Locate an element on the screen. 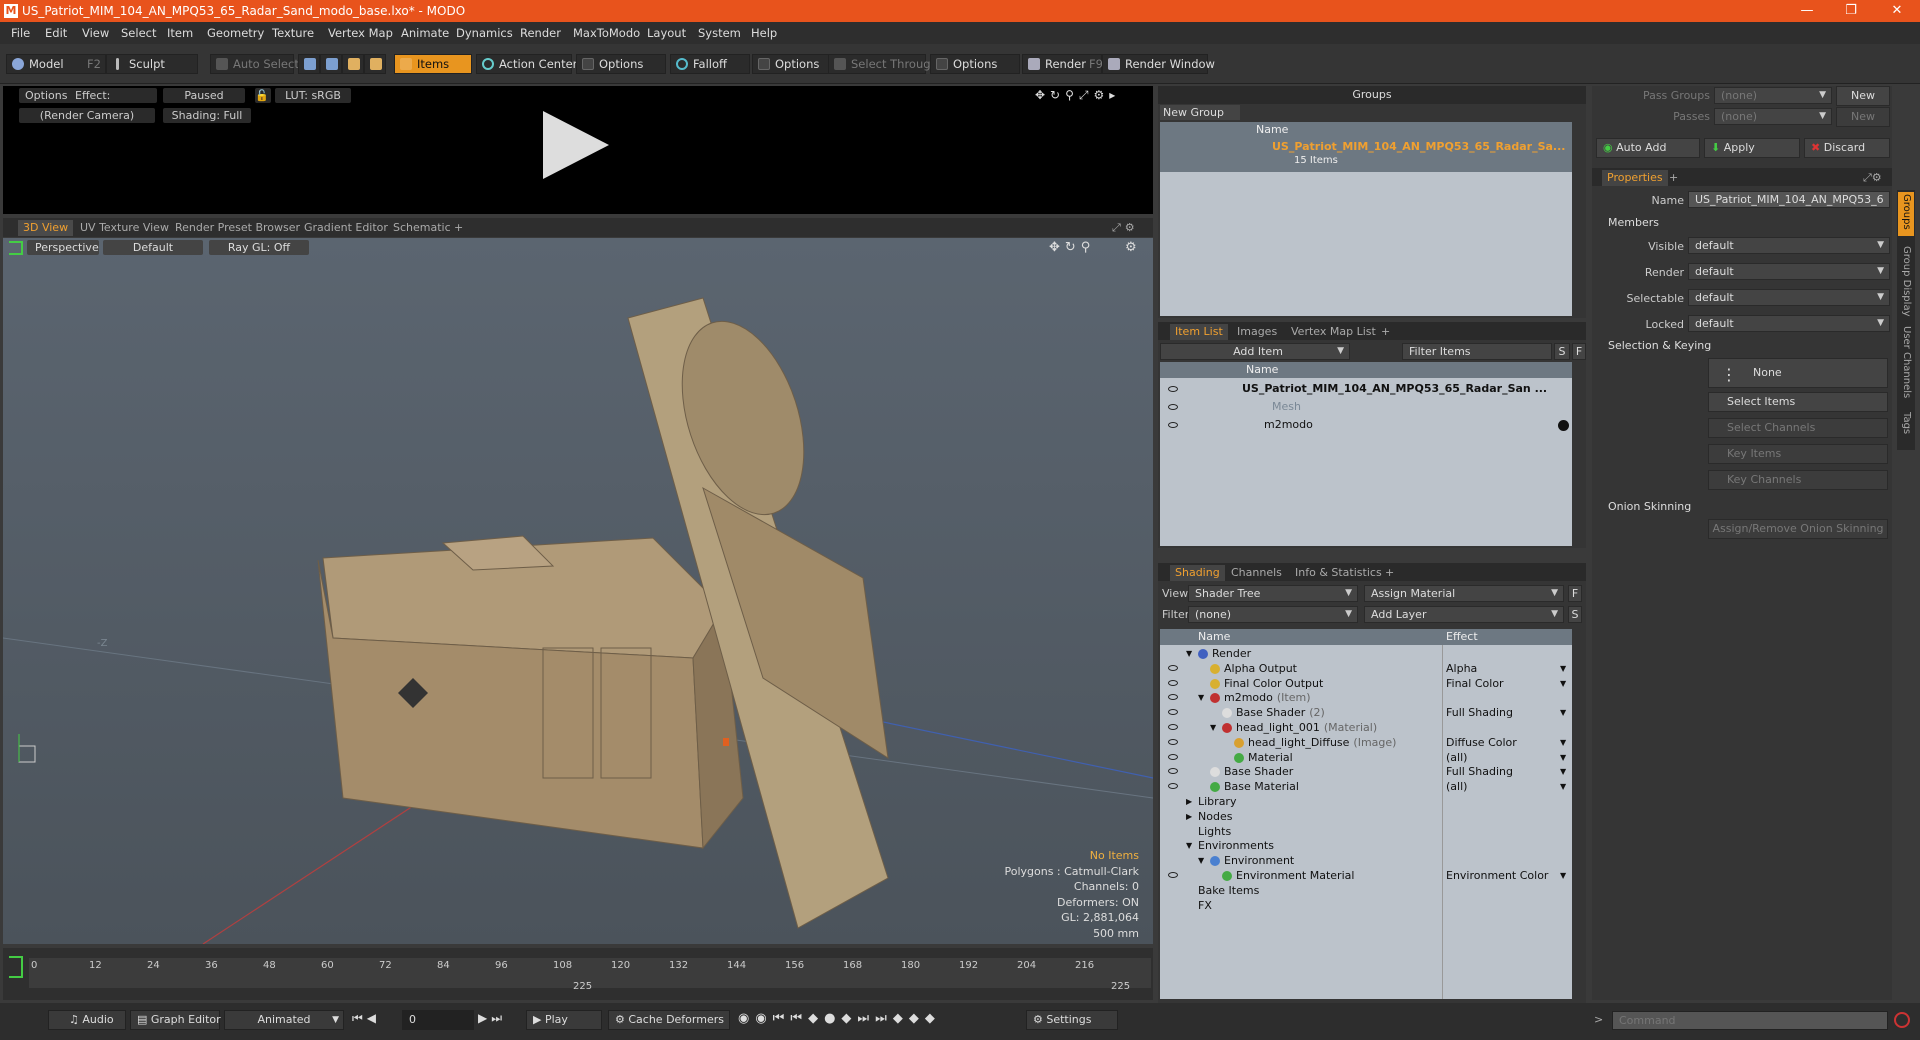 The height and width of the screenshot is (1040, 1920). apply-button: ⬇ Apply is located at coordinates (1752, 148).